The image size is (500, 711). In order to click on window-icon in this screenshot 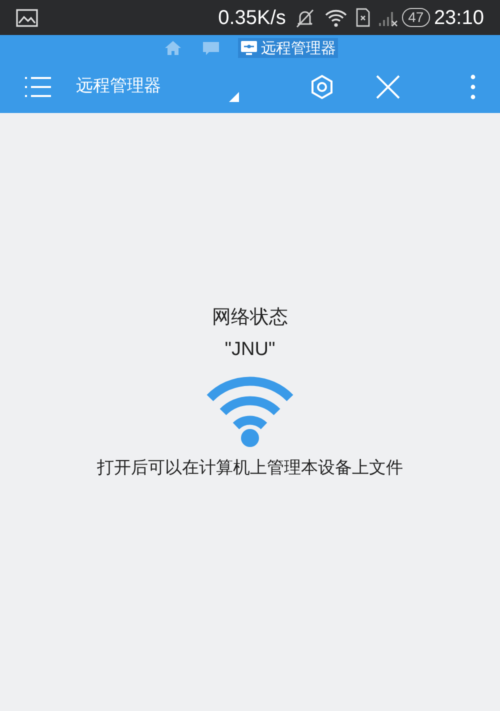, I will do `click(211, 48)`.